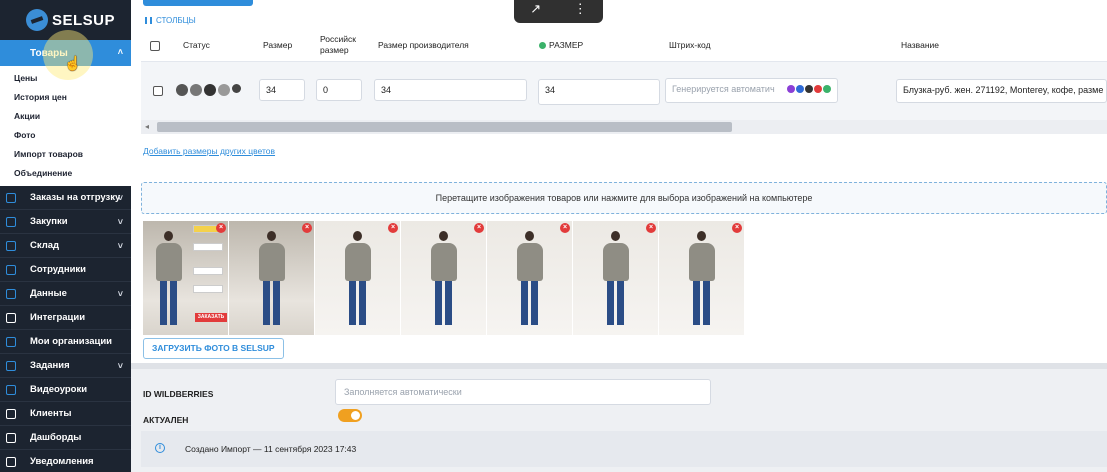  Describe the element at coordinates (350, 415) in the screenshot. I see `actual-toggle` at that location.